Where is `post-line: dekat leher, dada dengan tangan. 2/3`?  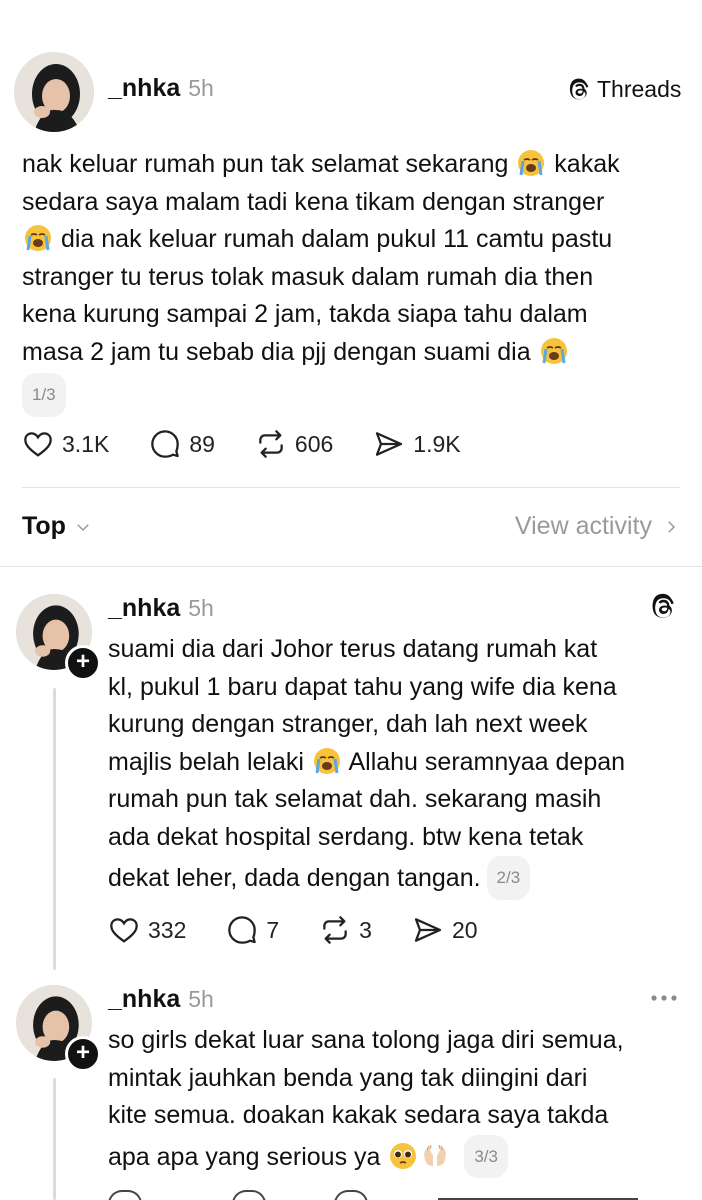
post-line: dekat leher, dada dengan tangan. 2/3 is located at coordinates (401, 878).